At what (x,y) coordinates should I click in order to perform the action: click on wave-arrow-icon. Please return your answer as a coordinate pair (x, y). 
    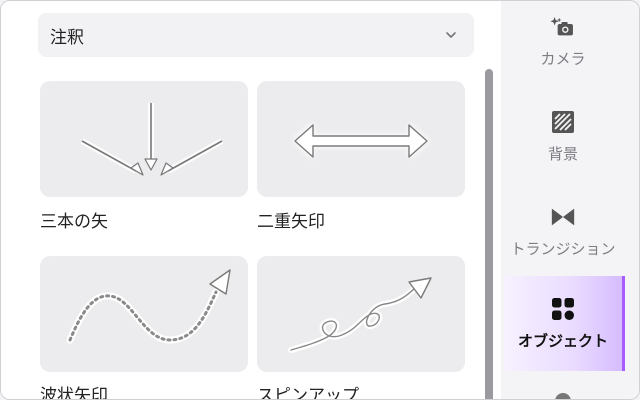
    Looking at the image, I should click on (148, 306).